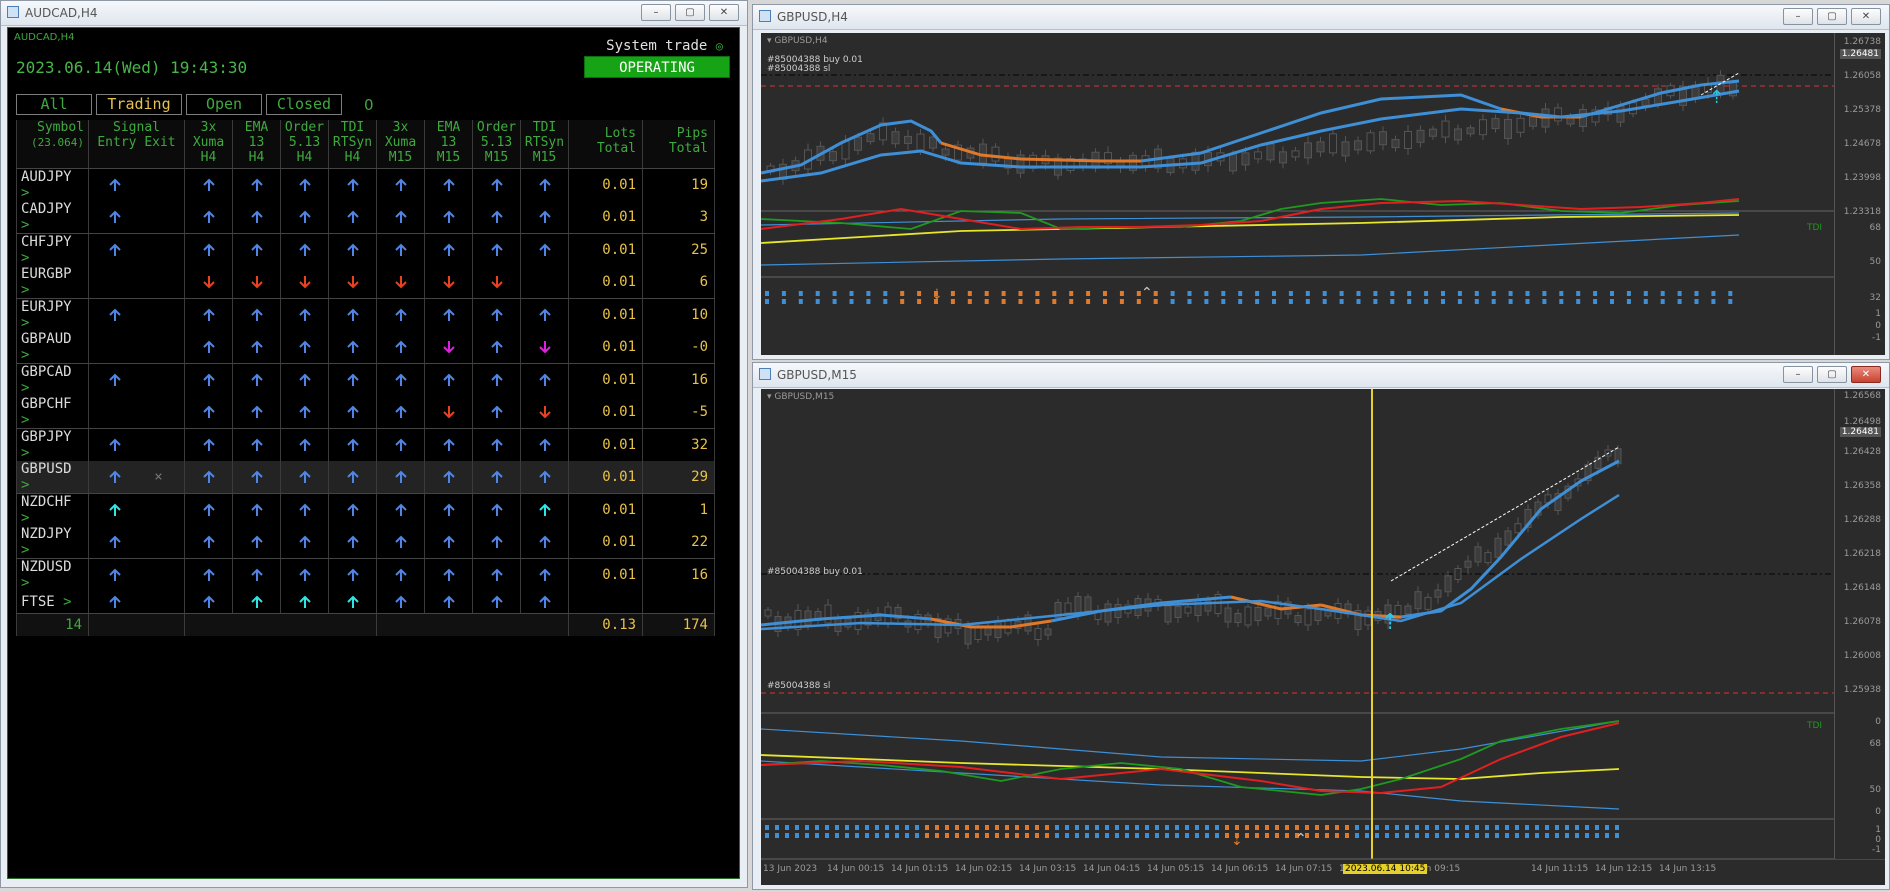  What do you see at coordinates (719, 46) in the screenshot?
I see `settings-circle-icon: ◎` at bounding box center [719, 46].